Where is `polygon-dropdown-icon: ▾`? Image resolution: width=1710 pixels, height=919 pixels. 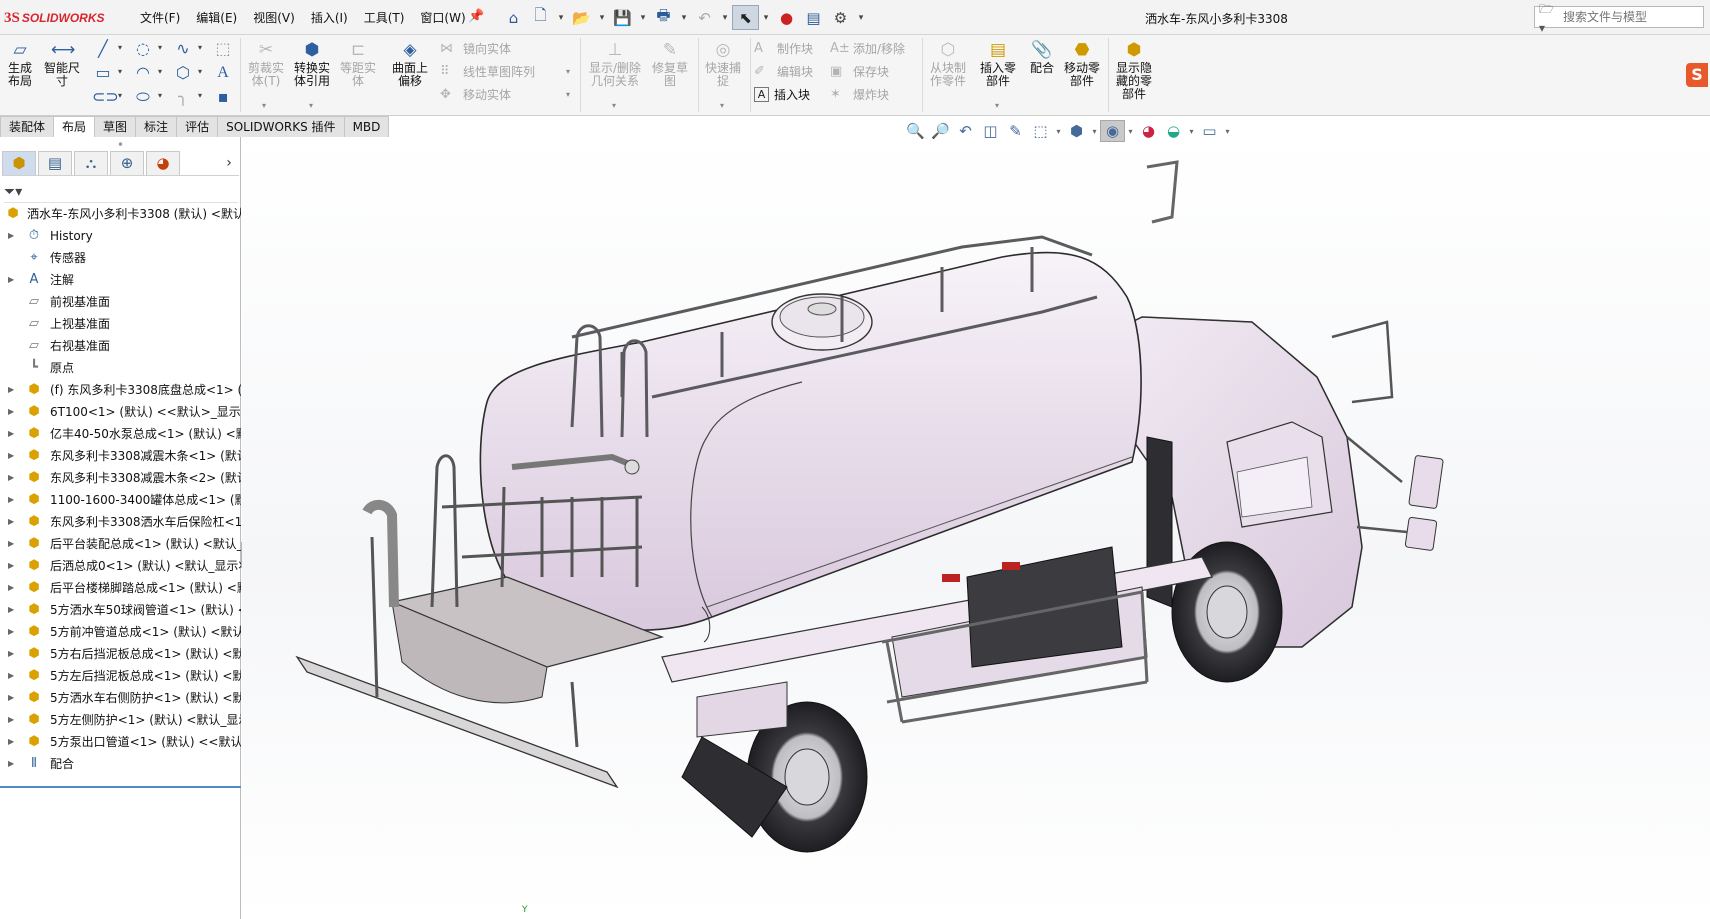 polygon-dropdown-icon: ▾ is located at coordinates (200, 71).